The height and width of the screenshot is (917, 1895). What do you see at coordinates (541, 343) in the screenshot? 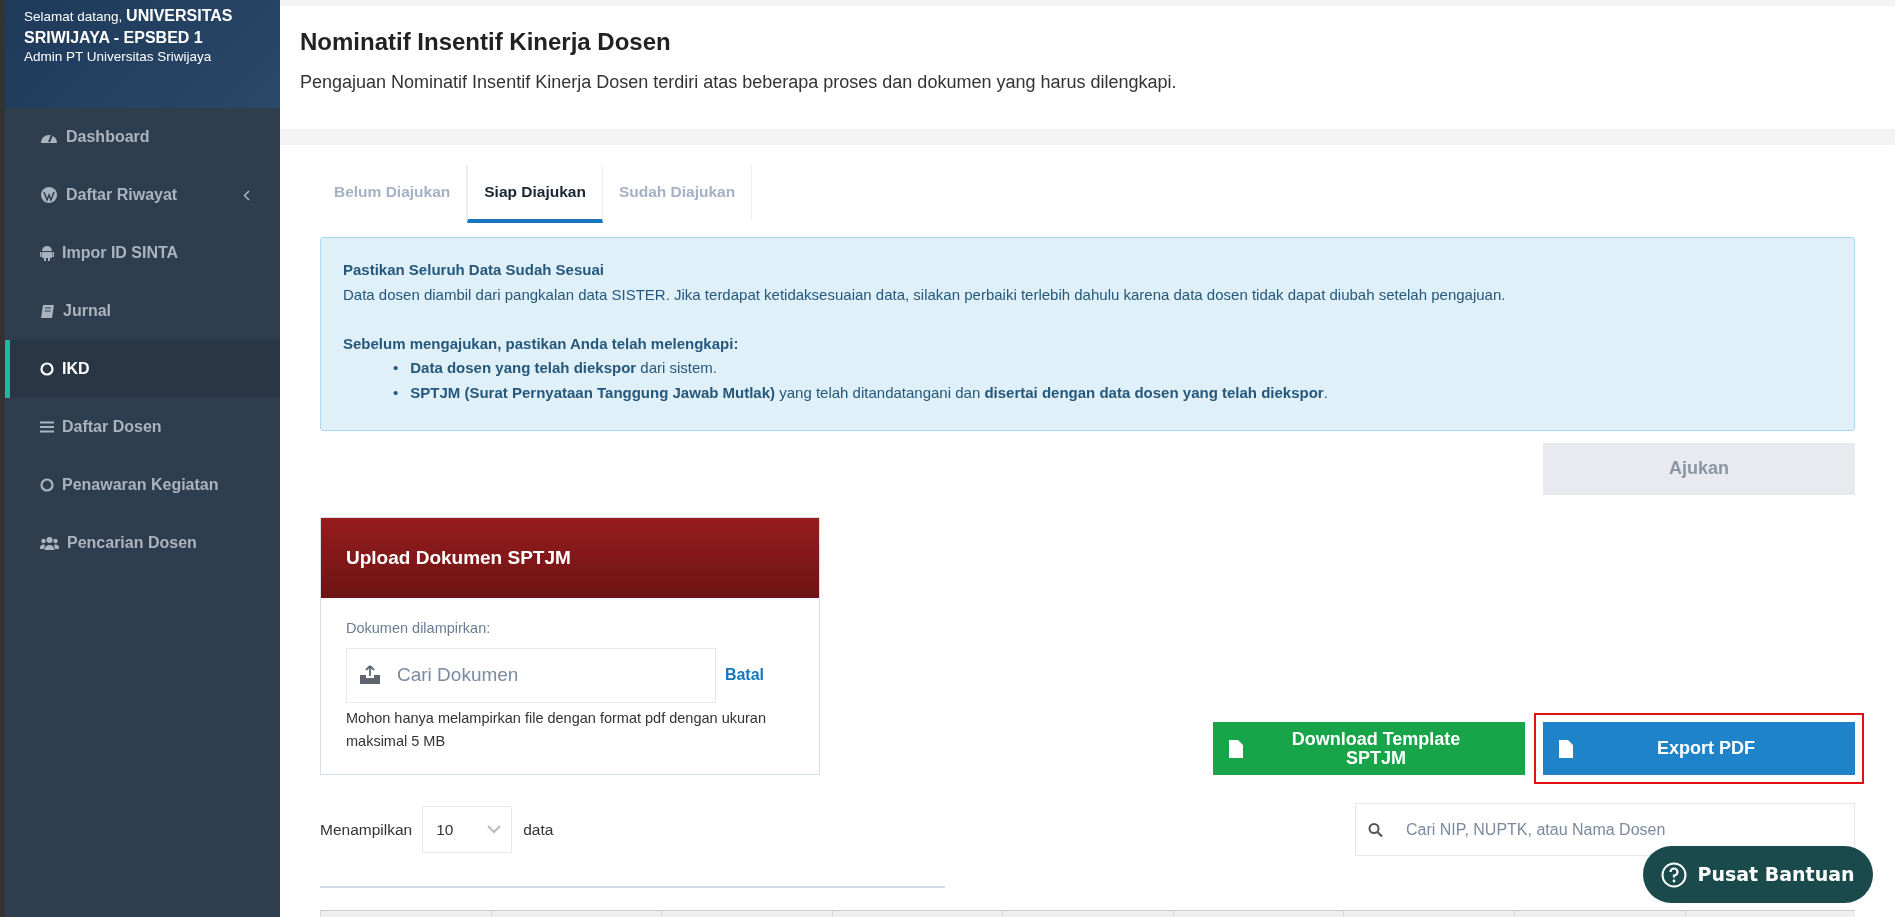
I see `checklist-title: Sebelum mengajukan, pastikan Anda telah melengkapi:` at bounding box center [541, 343].